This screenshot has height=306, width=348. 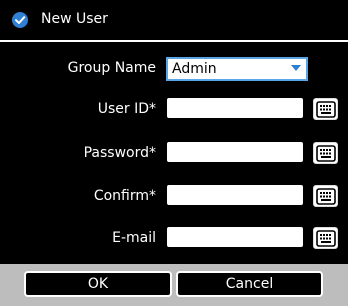 I want to click on confirm-keyboard-button, so click(x=325, y=196).